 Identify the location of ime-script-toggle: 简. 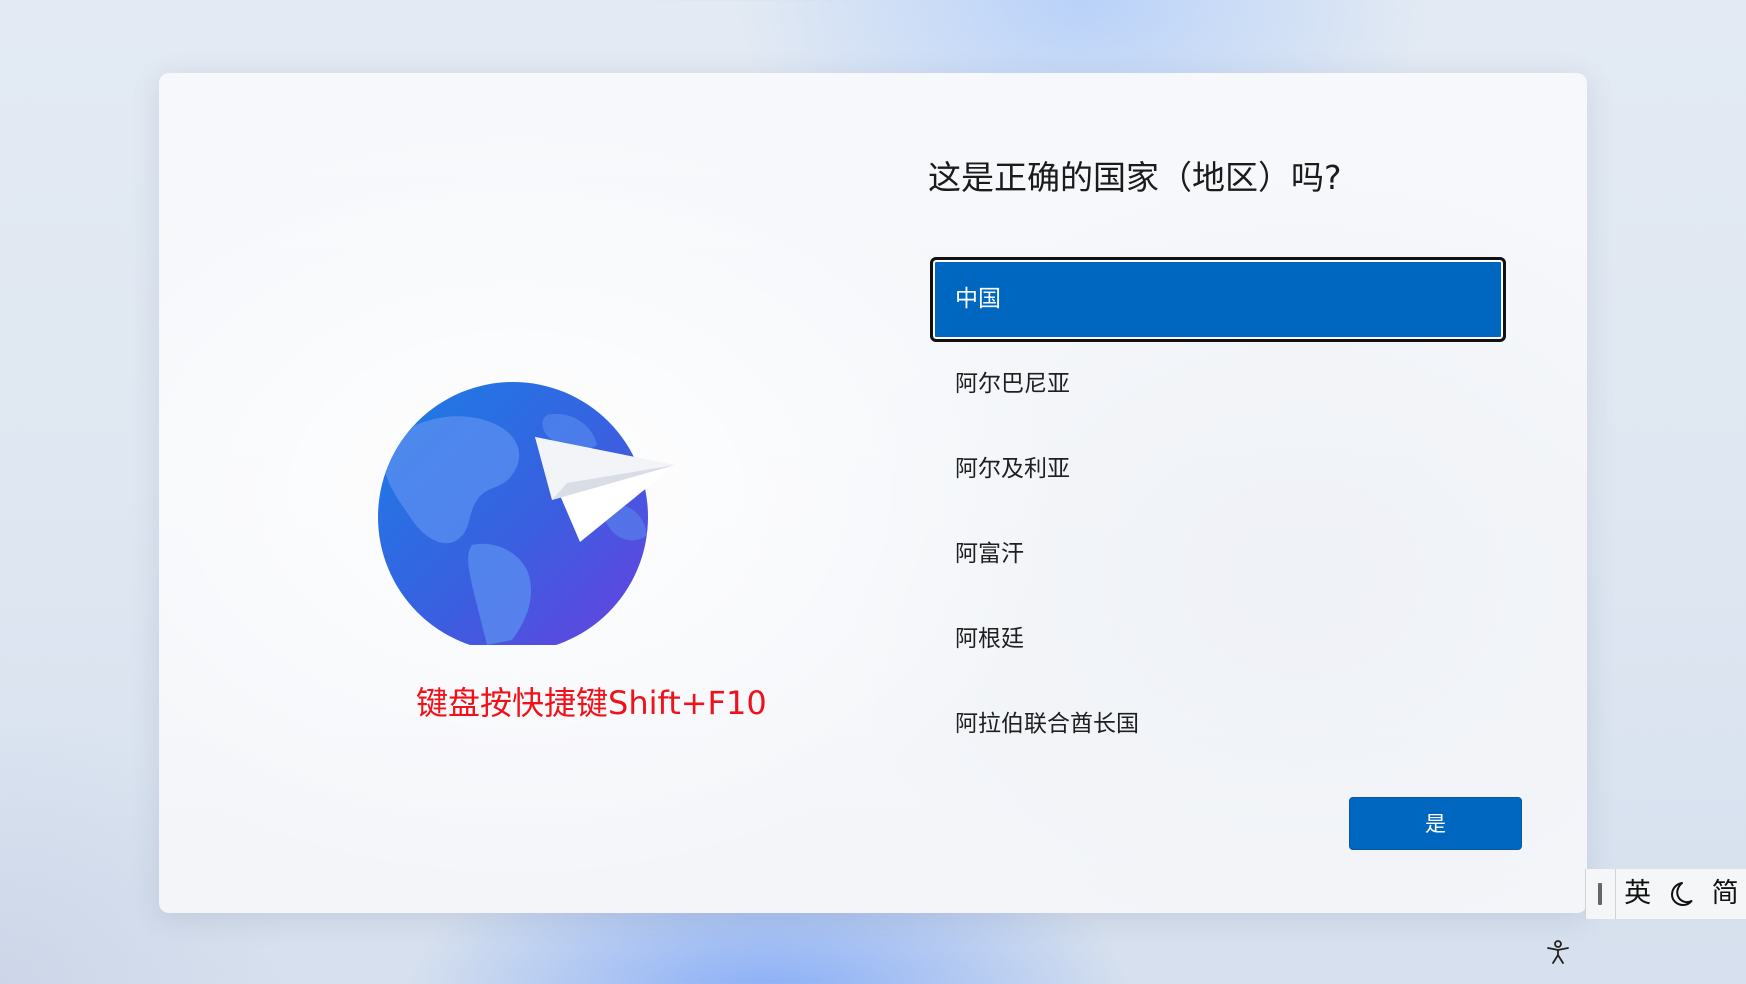
(1724, 894).